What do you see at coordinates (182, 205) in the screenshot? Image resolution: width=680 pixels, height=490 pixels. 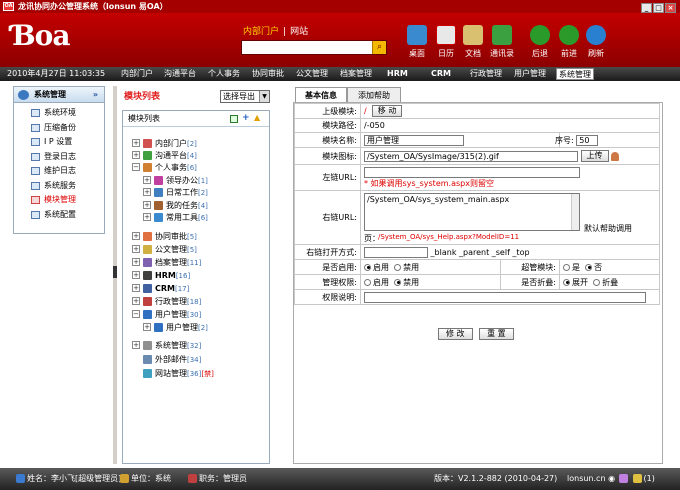 I see `tree-item-label: 我的任务` at bounding box center [182, 205].